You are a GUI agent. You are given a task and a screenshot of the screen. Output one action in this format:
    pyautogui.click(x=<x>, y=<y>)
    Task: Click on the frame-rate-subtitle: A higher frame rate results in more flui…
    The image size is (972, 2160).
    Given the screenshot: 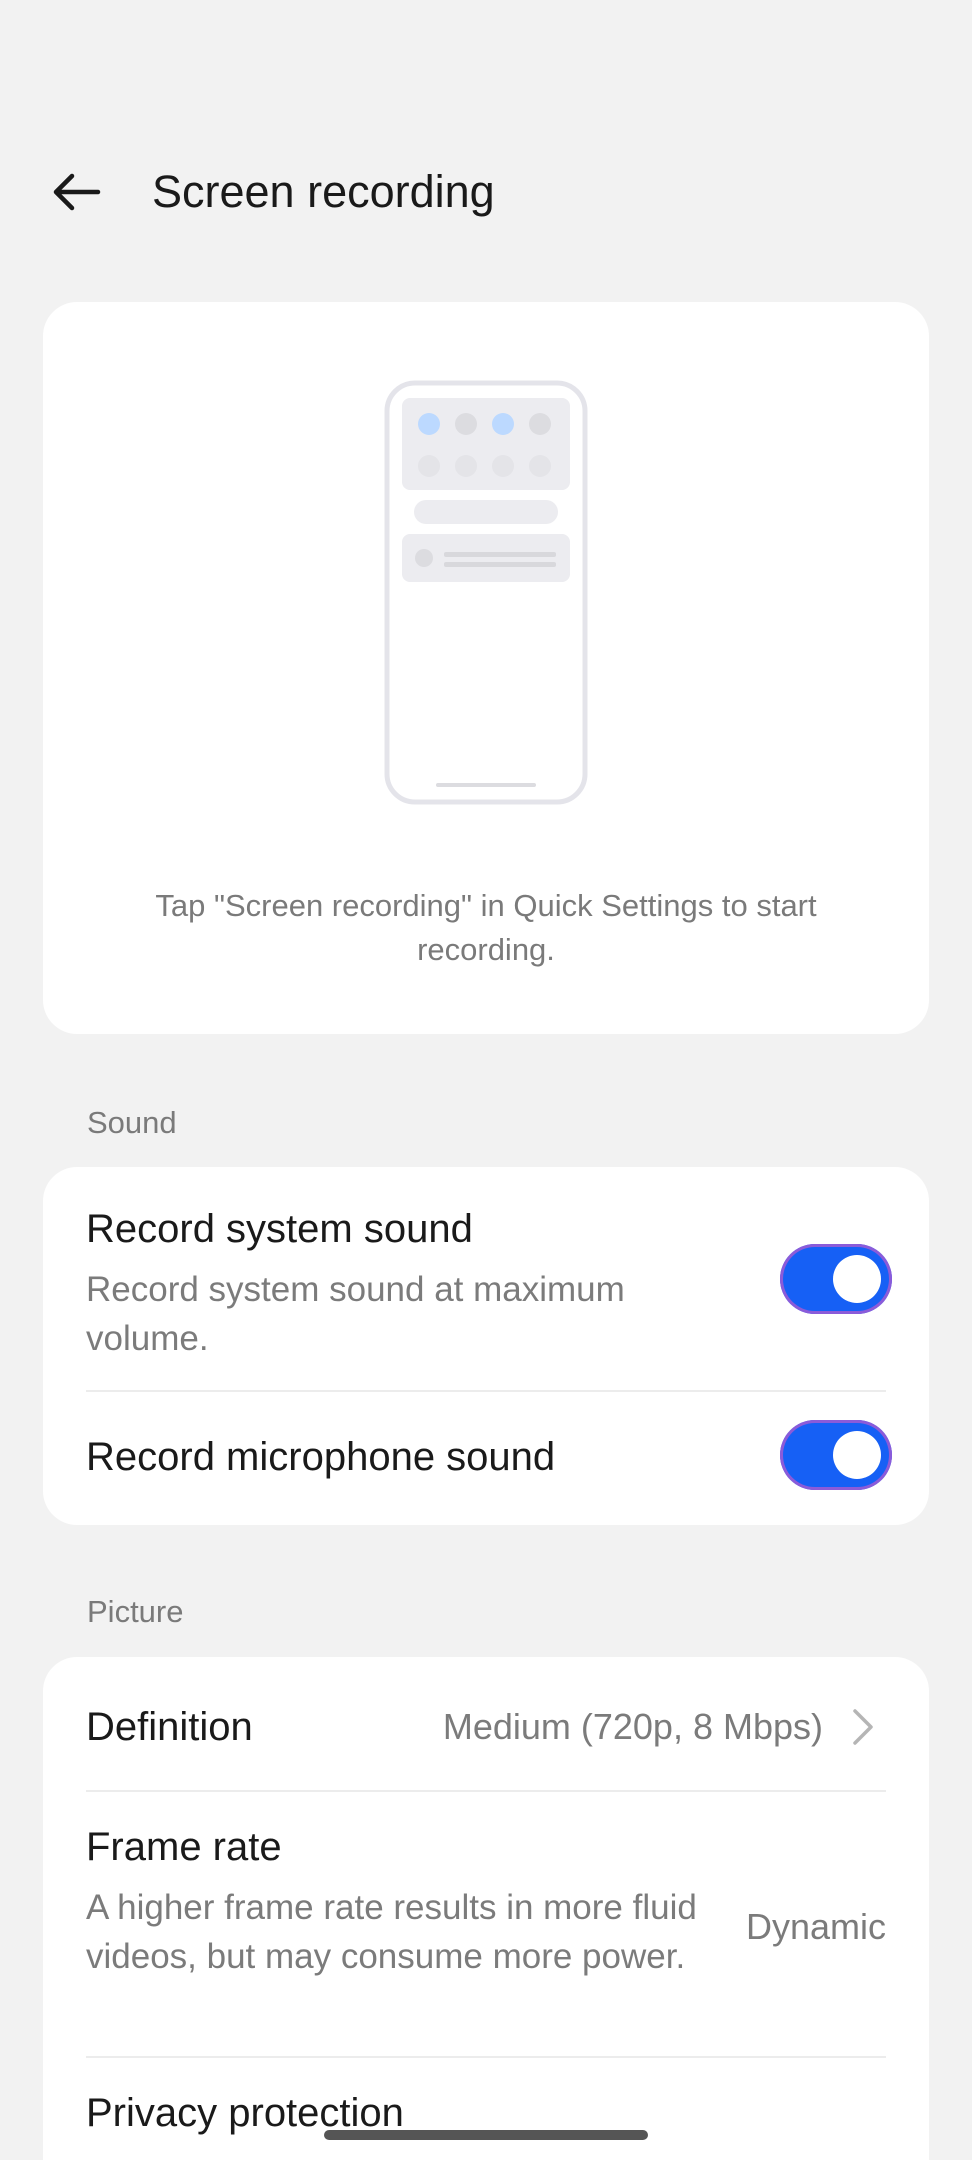 What is the action you would take?
    pyautogui.click(x=391, y=1932)
    